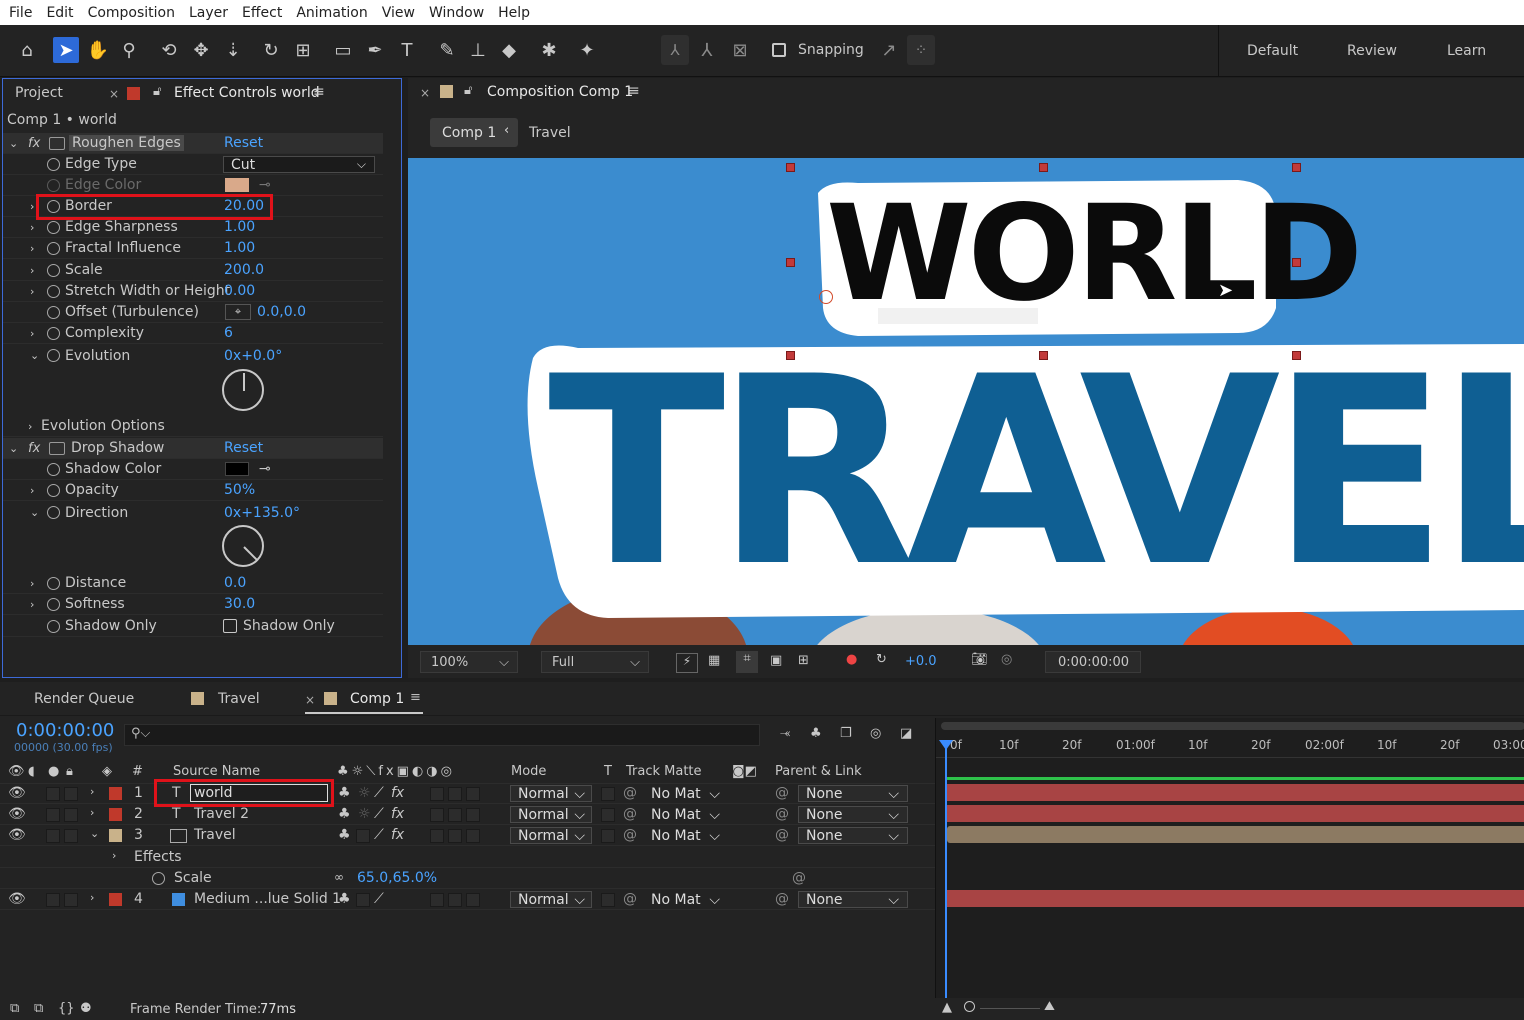 The height and width of the screenshot is (1020, 1524). I want to click on complexity-value: 6, so click(228, 333).